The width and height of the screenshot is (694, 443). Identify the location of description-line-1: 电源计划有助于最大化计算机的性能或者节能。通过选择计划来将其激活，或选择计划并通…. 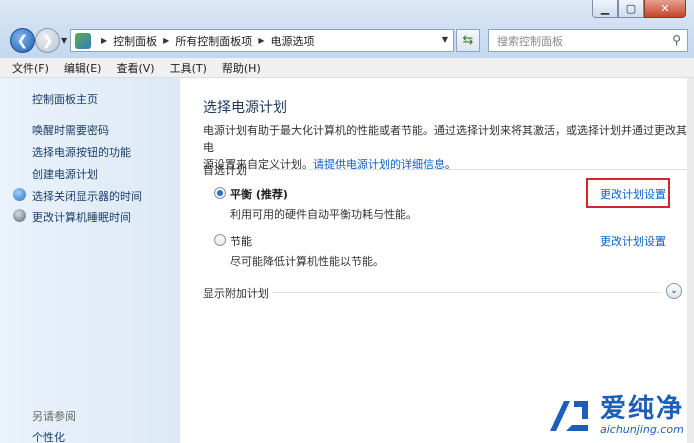
(445, 139).